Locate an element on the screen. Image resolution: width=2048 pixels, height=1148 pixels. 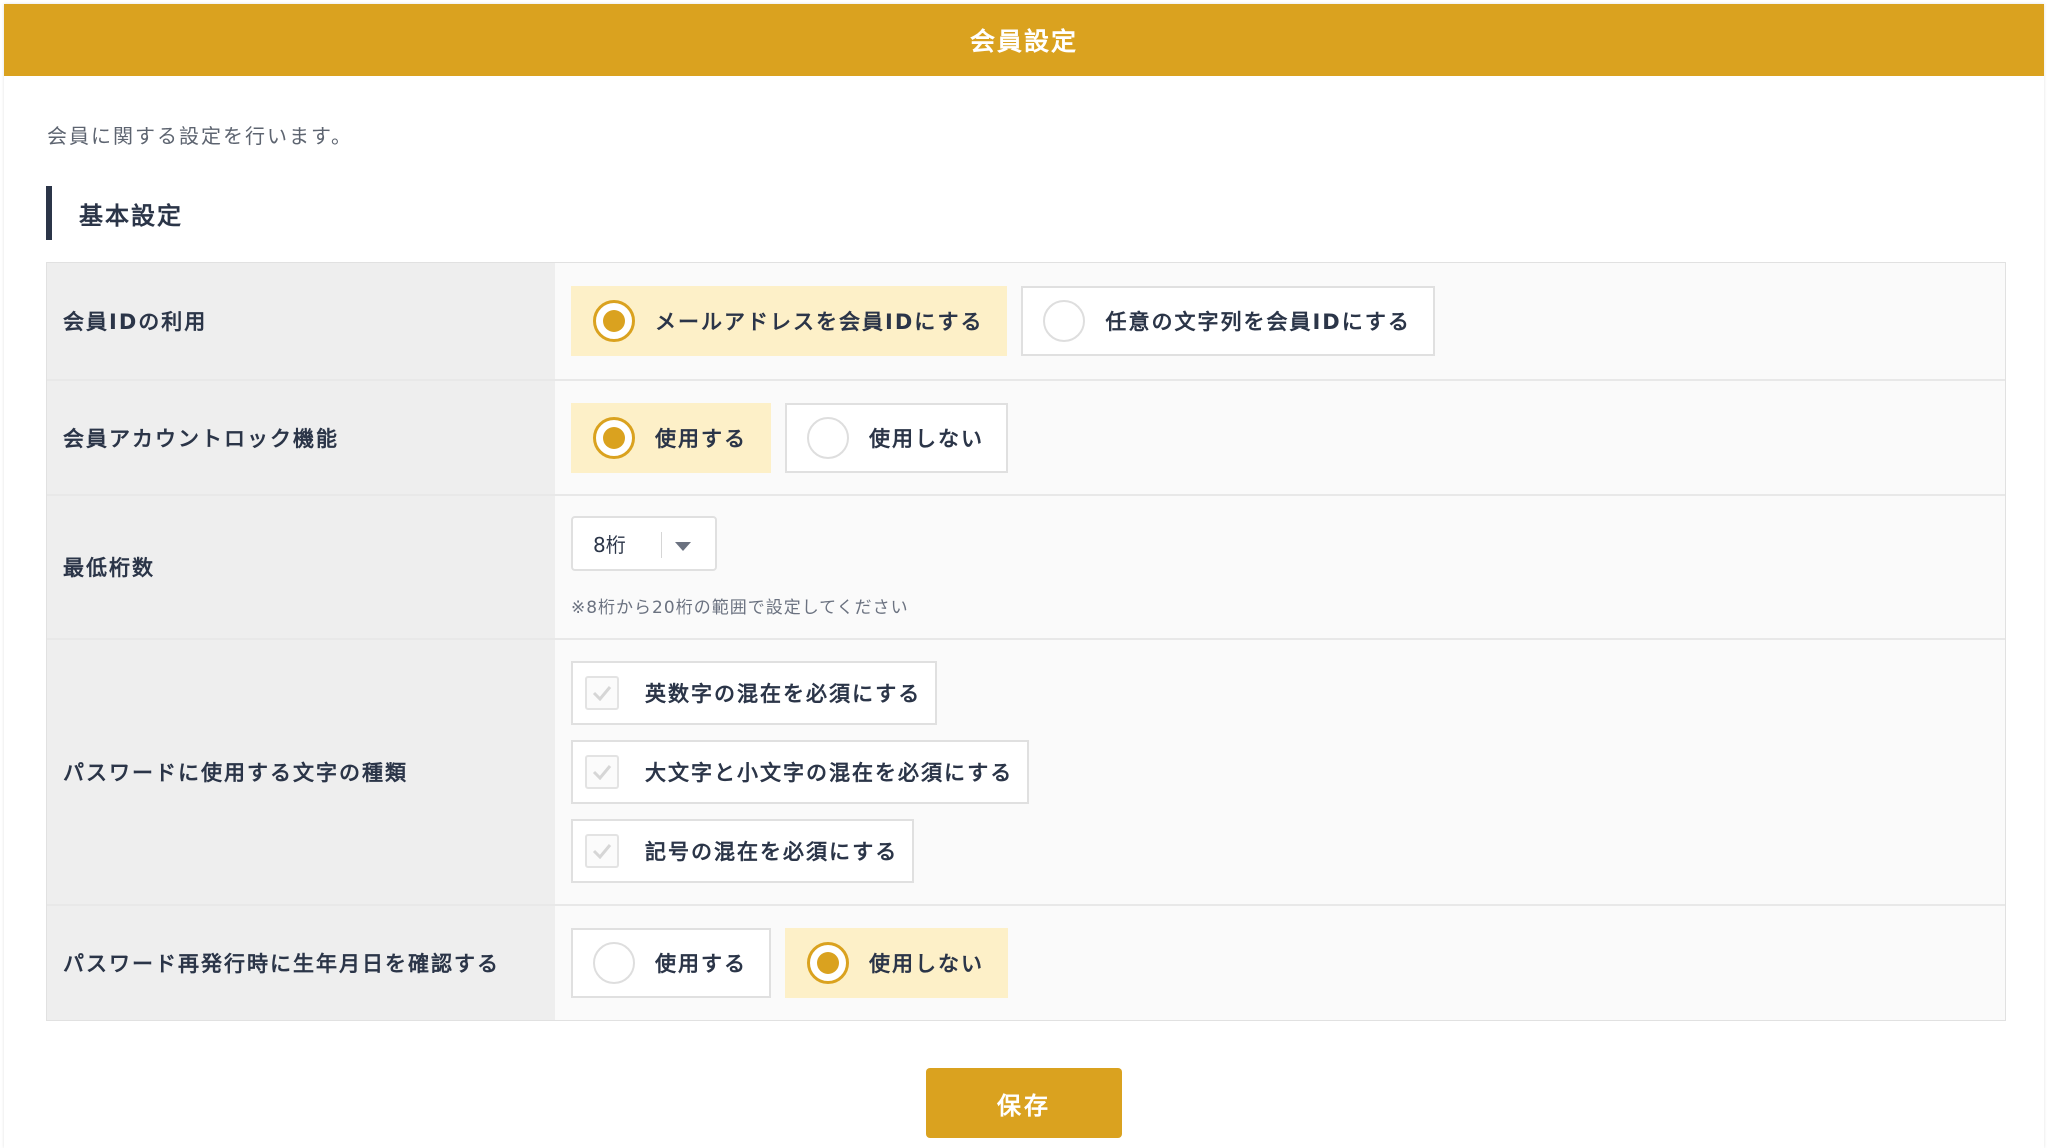
row-min-digits: 最低桁数 8桁 ※8桁から20桁の範囲で設定してください is located at coordinates (1026, 568).